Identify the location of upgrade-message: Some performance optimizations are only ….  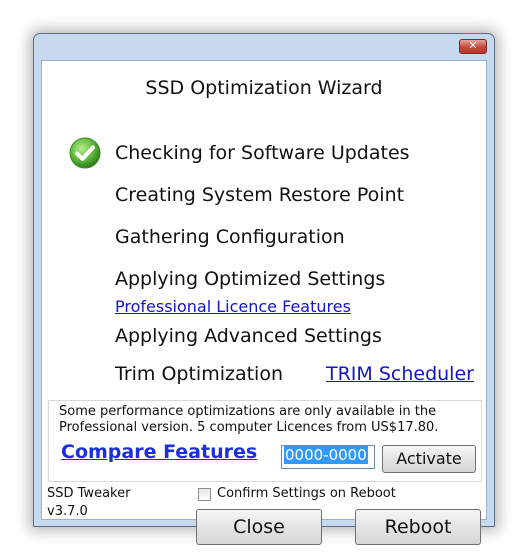
(249, 419).